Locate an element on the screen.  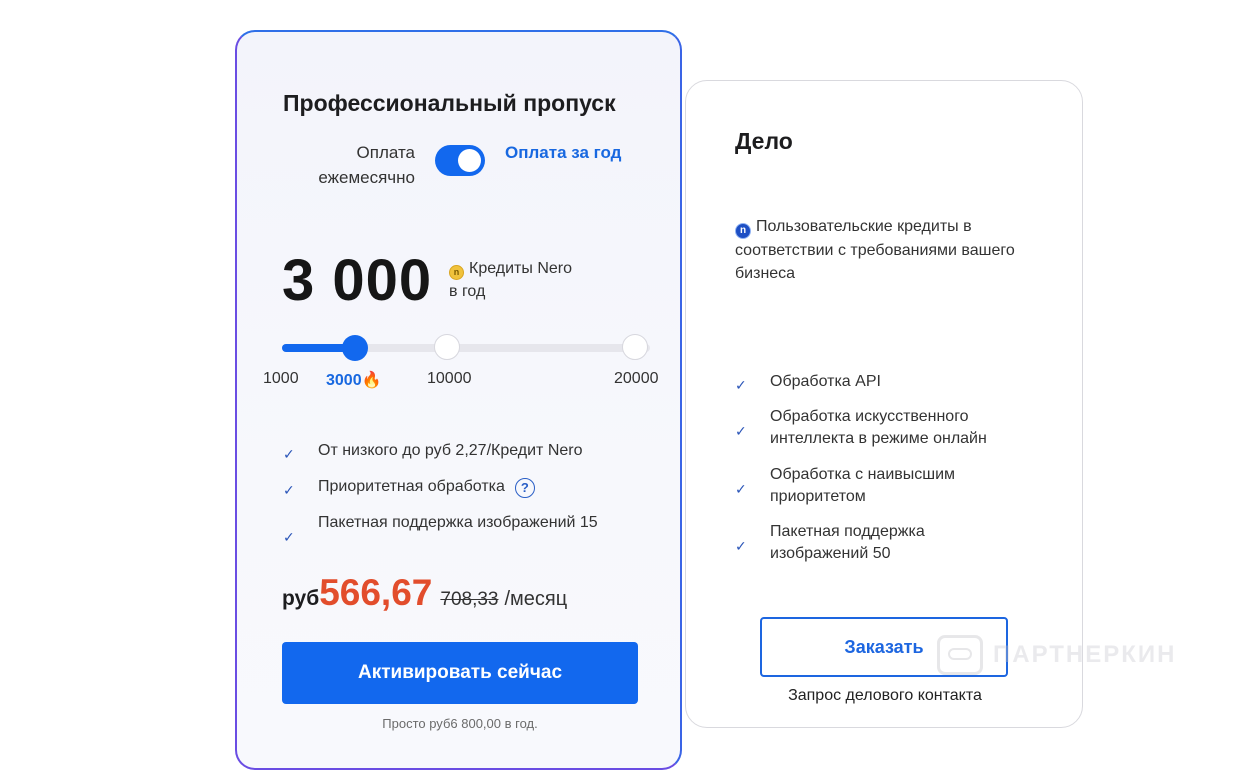
feature-item: ✓ Обработка API is located at coordinates (895, 388).